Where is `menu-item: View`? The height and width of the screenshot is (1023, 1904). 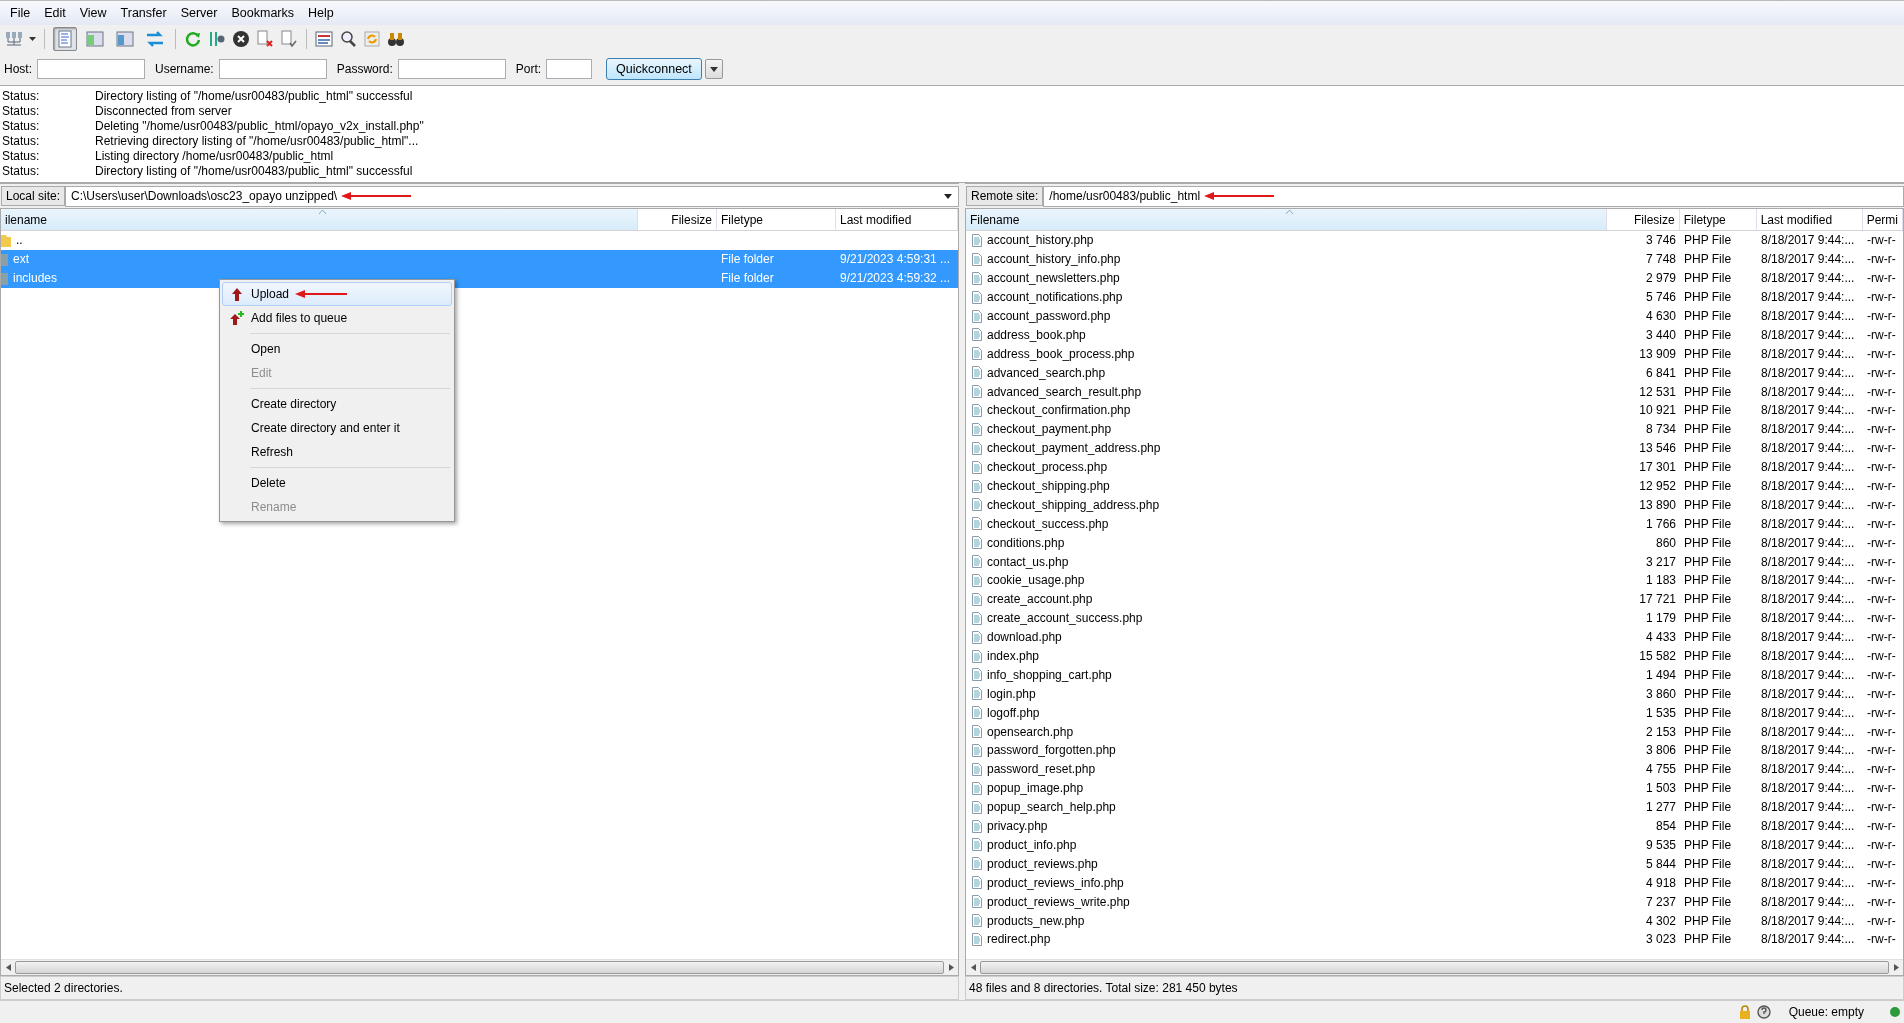 menu-item: View is located at coordinates (93, 13).